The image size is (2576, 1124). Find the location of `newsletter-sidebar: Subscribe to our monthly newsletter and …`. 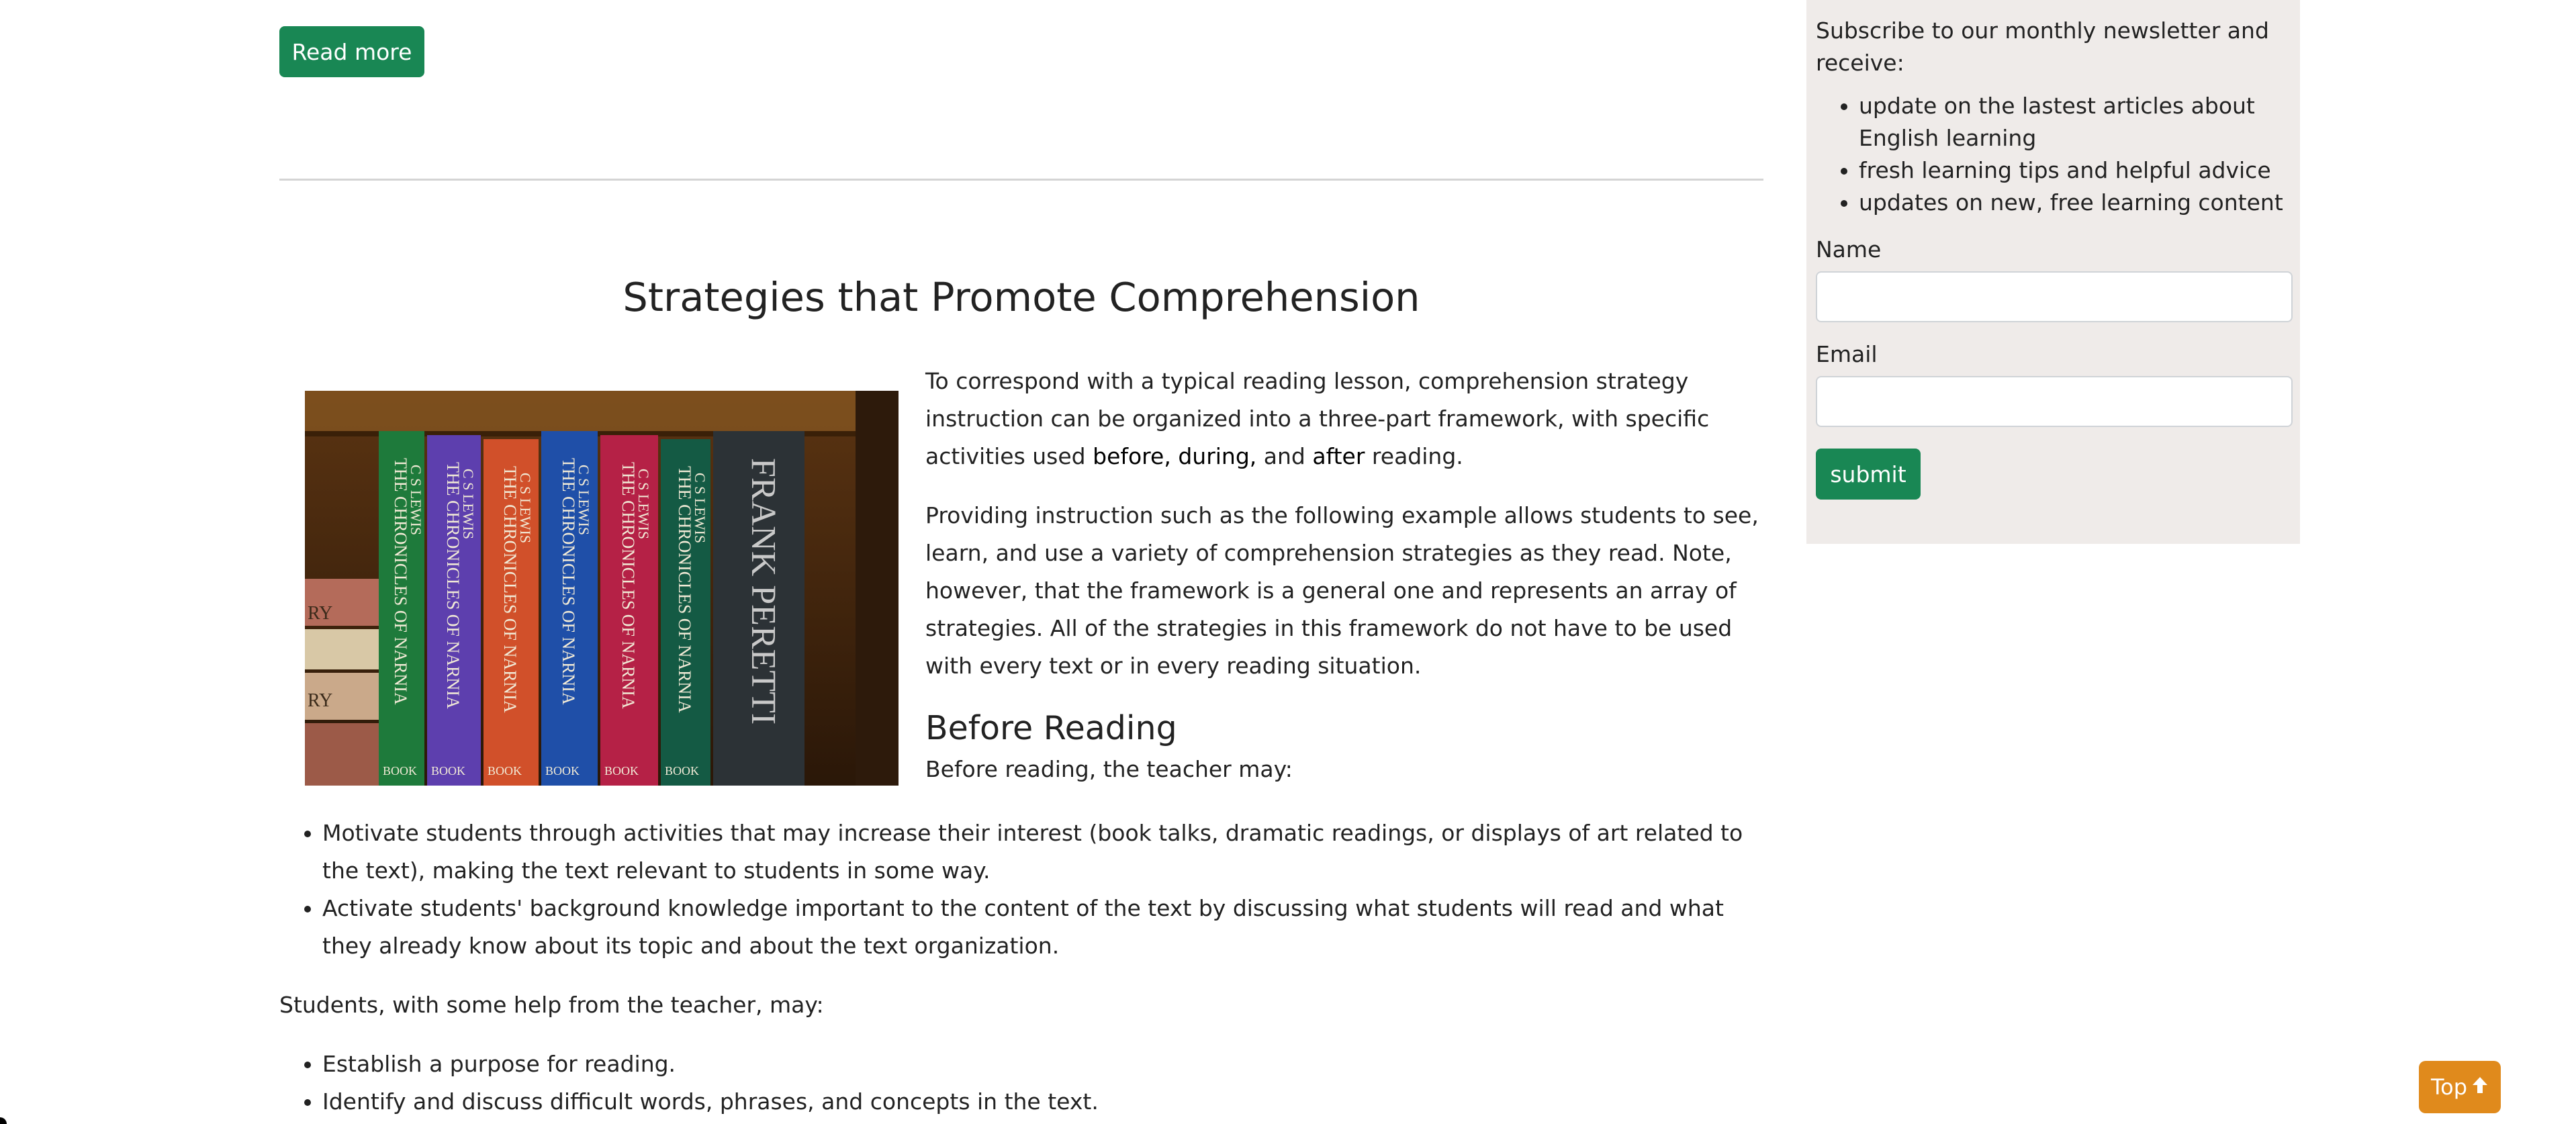

newsletter-sidebar: Subscribe to our monthly newsletter and … is located at coordinates (2053, 272).